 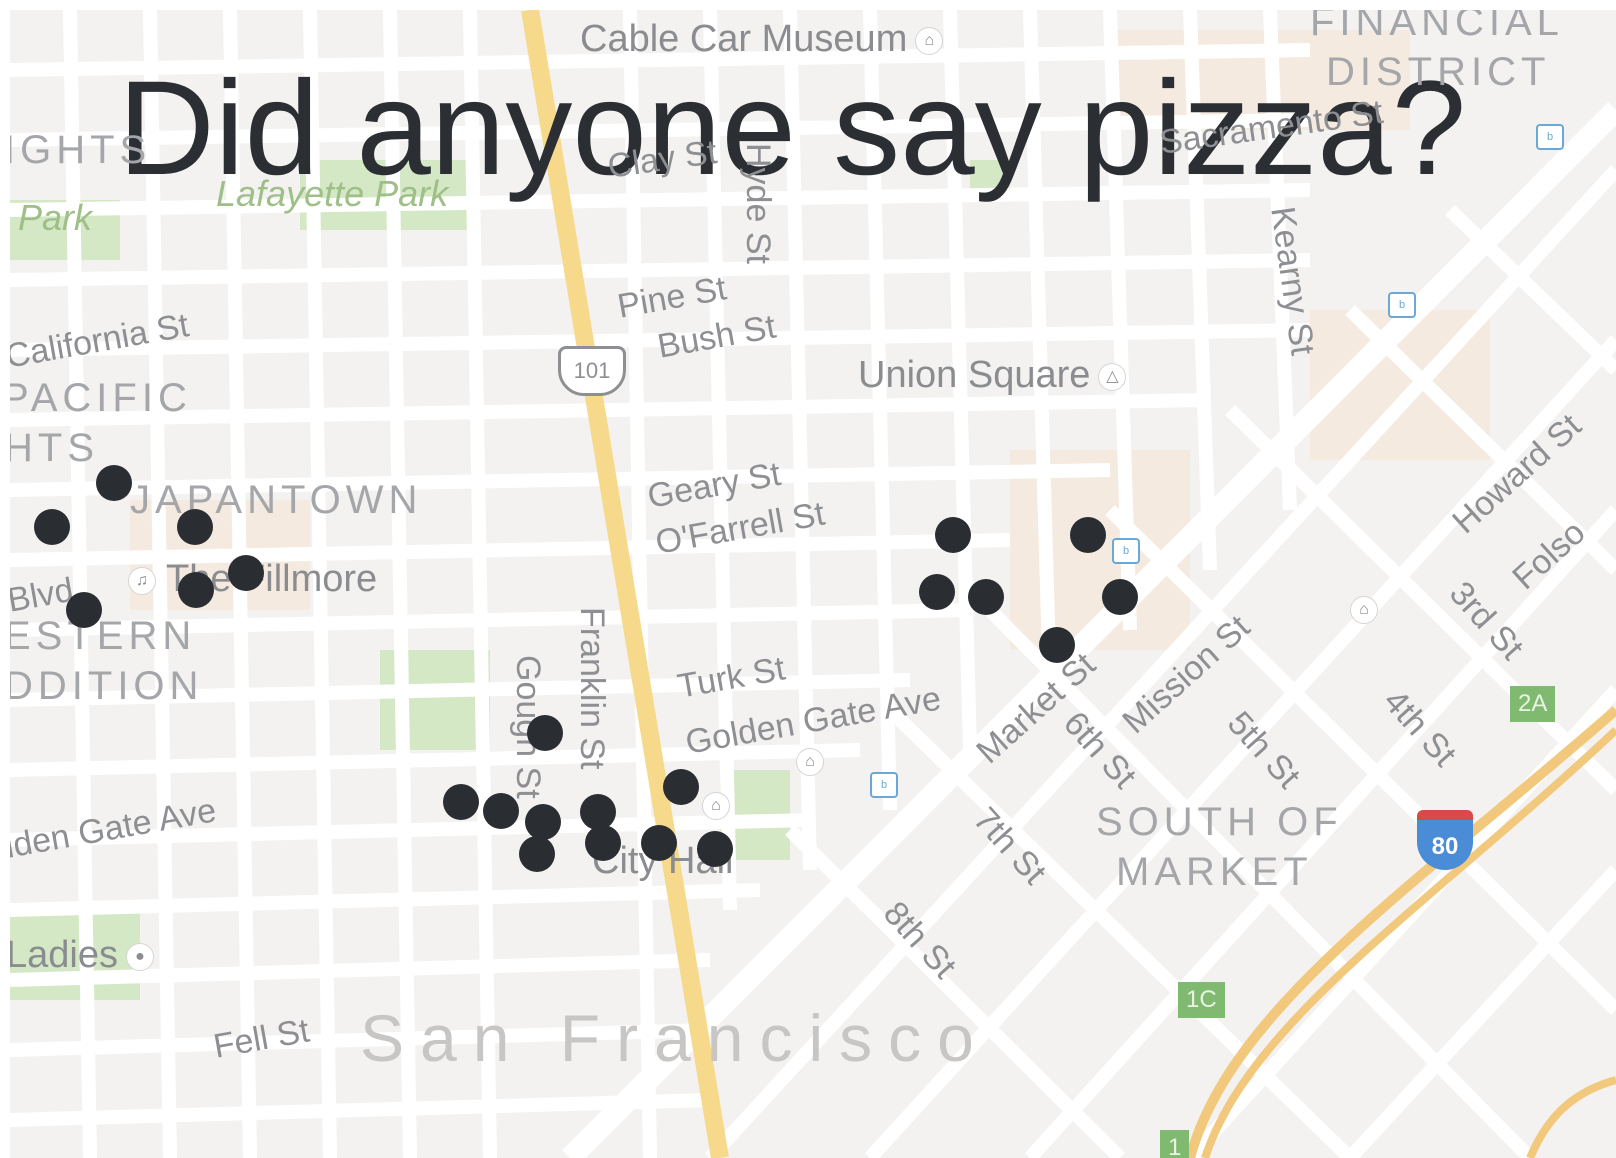 What do you see at coordinates (1438, 72) in the screenshot?
I see `financial-district-label-line2: DISTRICT` at bounding box center [1438, 72].